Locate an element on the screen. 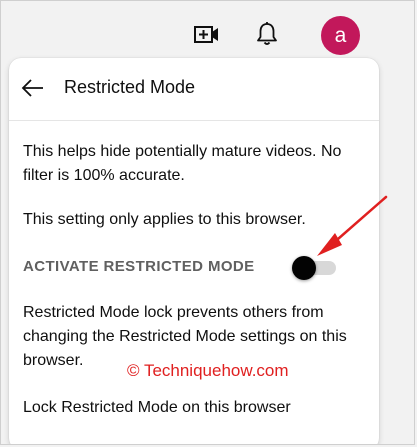  watermark: © Techniquehow.com is located at coordinates (208, 370).